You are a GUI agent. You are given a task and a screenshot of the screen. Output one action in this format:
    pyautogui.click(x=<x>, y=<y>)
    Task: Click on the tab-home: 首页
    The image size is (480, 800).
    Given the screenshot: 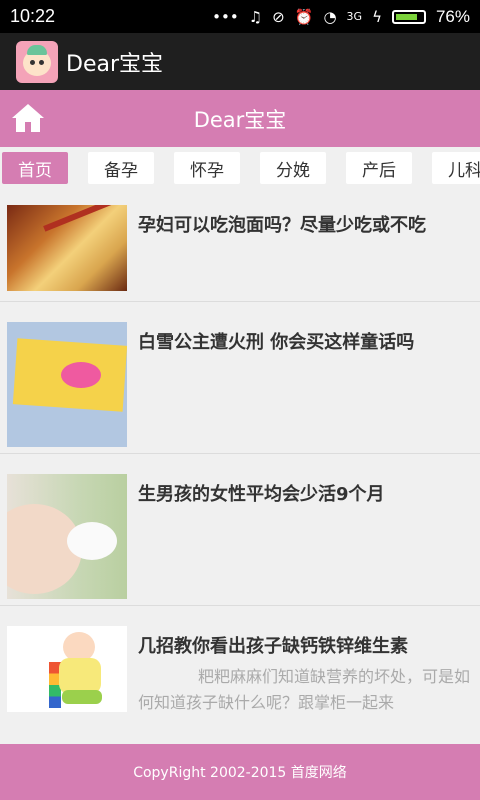 What is the action you would take?
    pyautogui.click(x=35, y=168)
    